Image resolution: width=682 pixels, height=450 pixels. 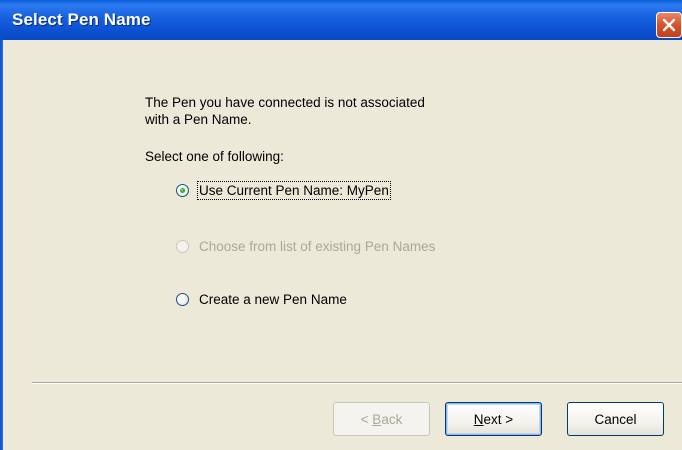 I want to click on window-left-border, so click(x=1, y=245).